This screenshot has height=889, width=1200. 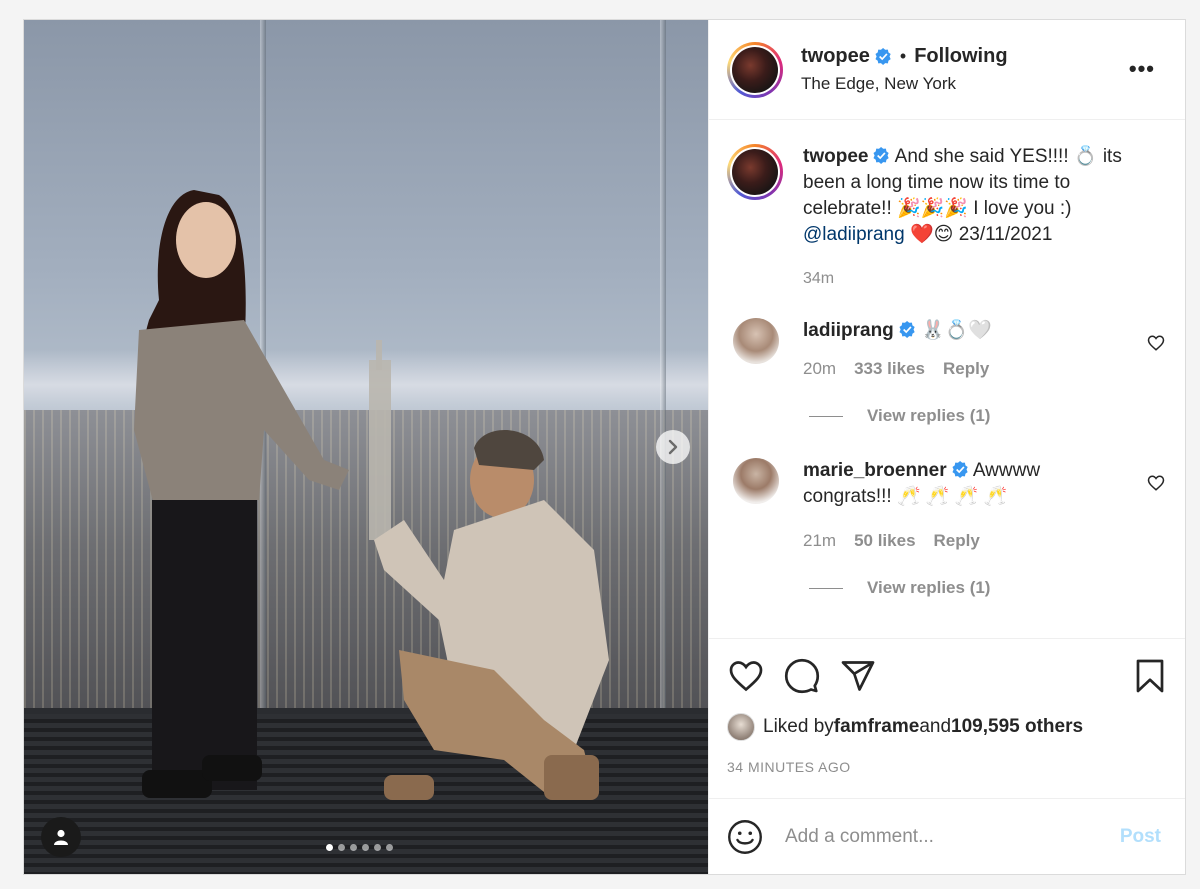 What do you see at coordinates (819, 541) in the screenshot?
I see `comment-time: 21m` at bounding box center [819, 541].